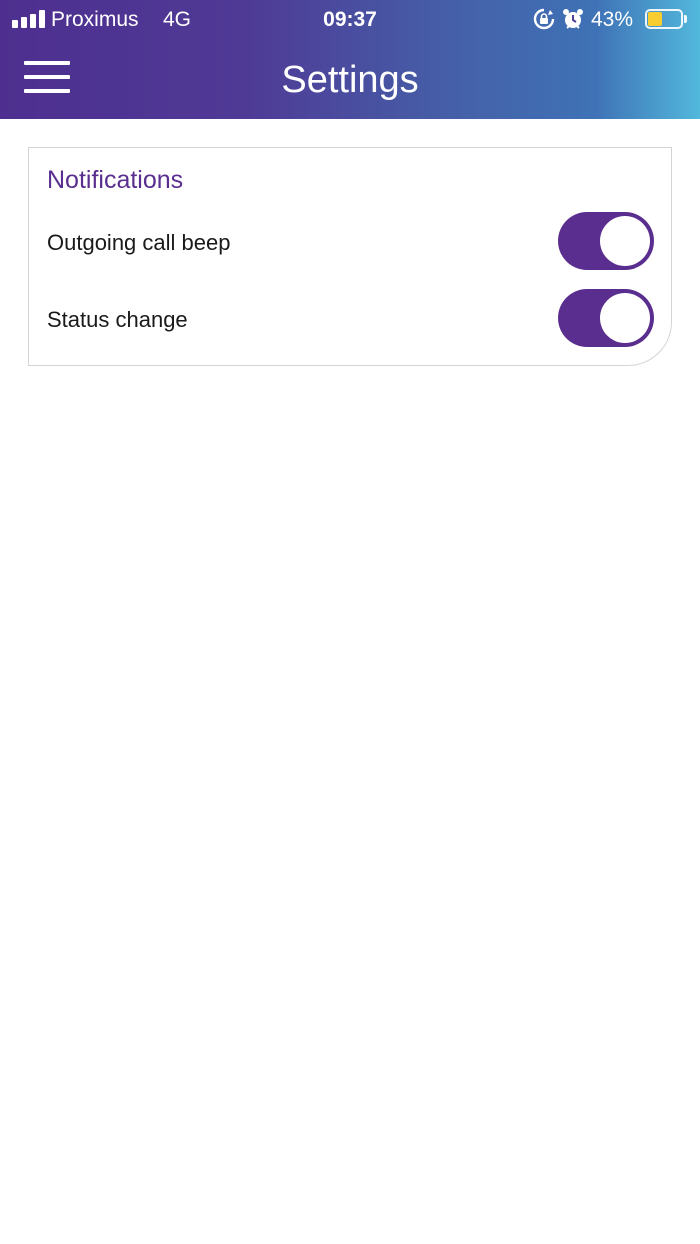 Image resolution: width=700 pixels, height=1244 pixels. What do you see at coordinates (544, 19) in the screenshot?
I see `rotation-lock-icon` at bounding box center [544, 19].